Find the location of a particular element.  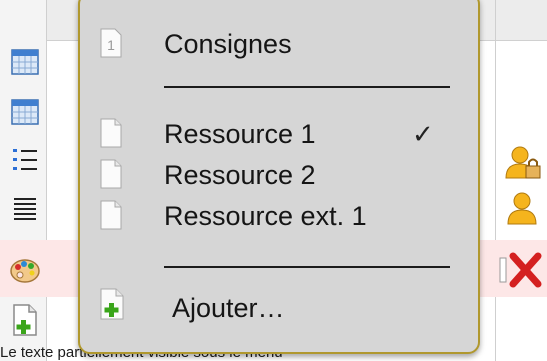

numbered-list-icon is located at coordinates (25, 160).